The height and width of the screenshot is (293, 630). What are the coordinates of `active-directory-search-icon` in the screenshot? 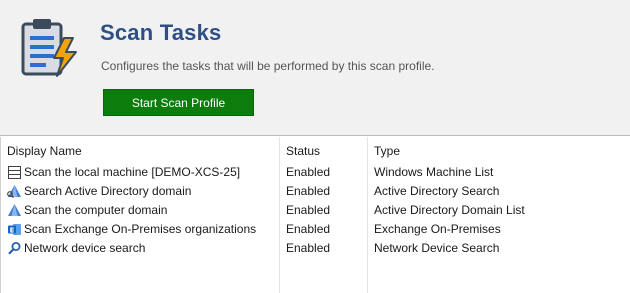 It's located at (14, 191).